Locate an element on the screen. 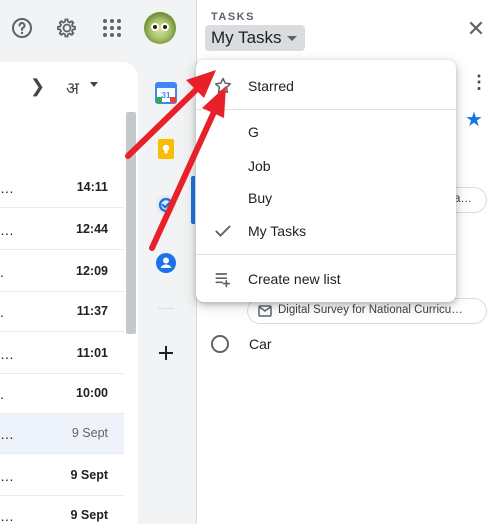 This screenshot has height=524, width=500. side-apps-strip: 31 is located at coordinates (166, 293).